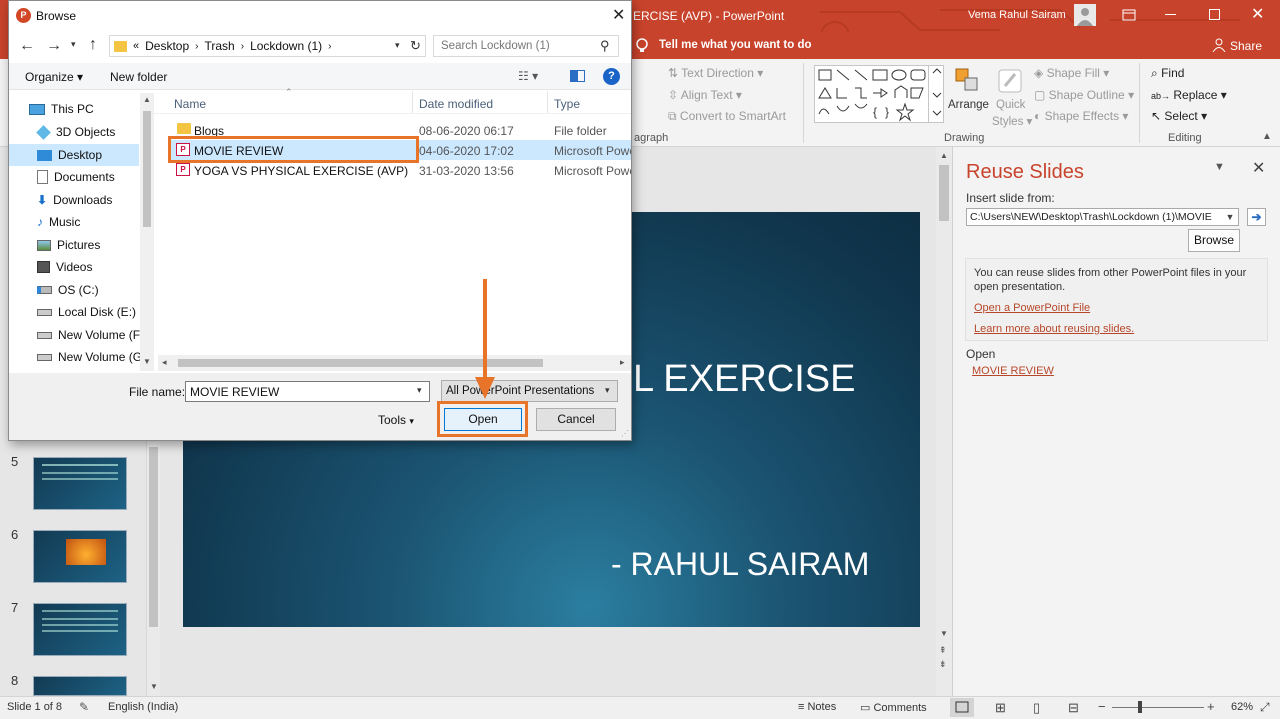  What do you see at coordinates (68, 290) in the screenshot?
I see `nav-item-os-c: OS (C:)` at bounding box center [68, 290].